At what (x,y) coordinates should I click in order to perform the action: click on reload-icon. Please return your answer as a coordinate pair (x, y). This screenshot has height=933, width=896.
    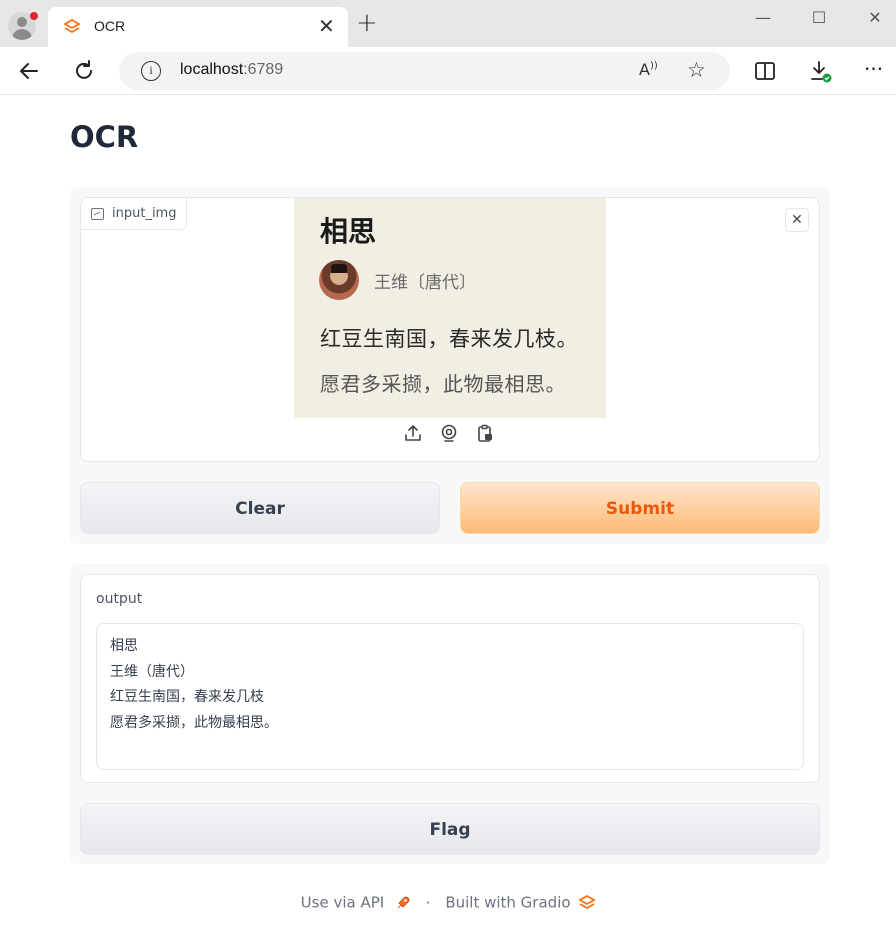
    Looking at the image, I should click on (84, 71).